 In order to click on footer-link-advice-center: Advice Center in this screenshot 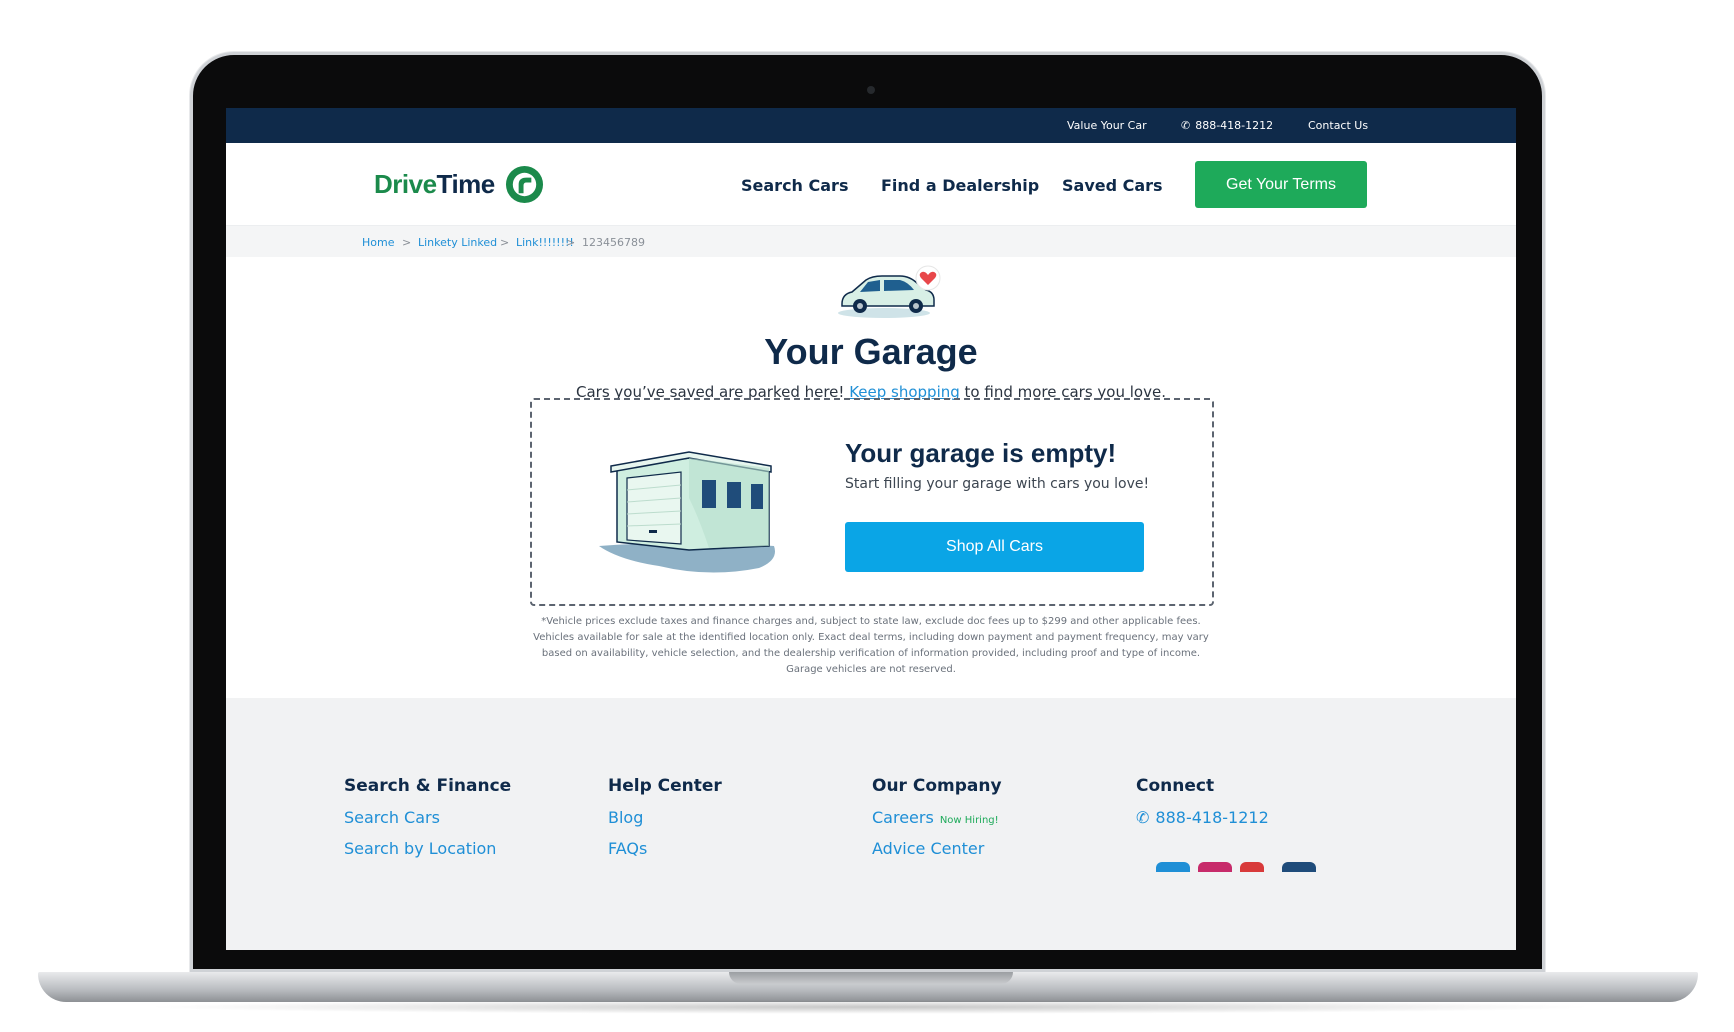, I will do `click(937, 848)`.